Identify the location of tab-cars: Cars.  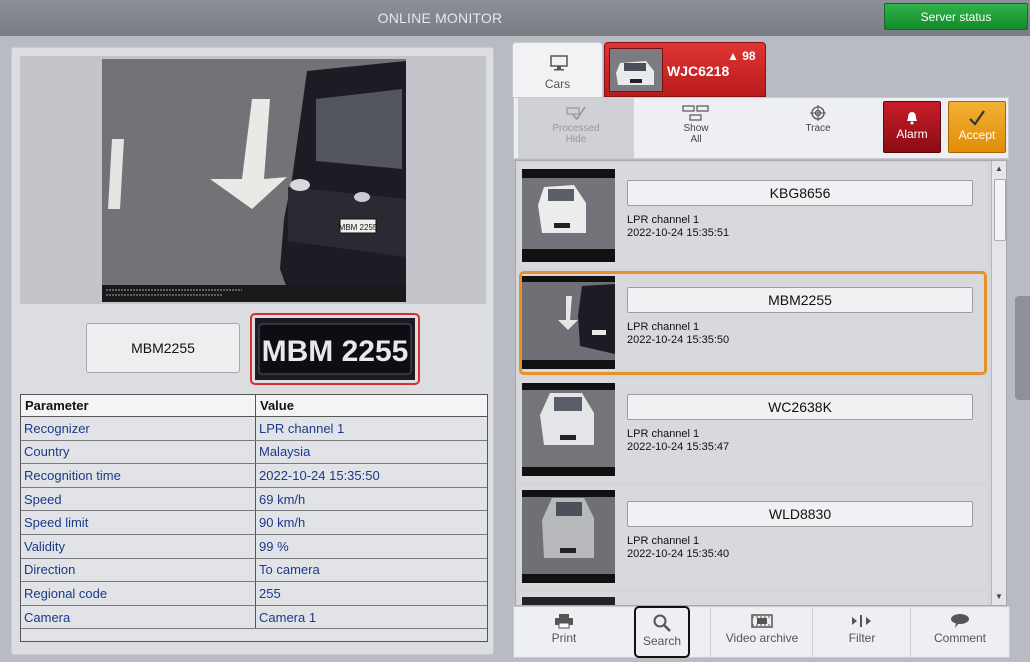
(557, 69).